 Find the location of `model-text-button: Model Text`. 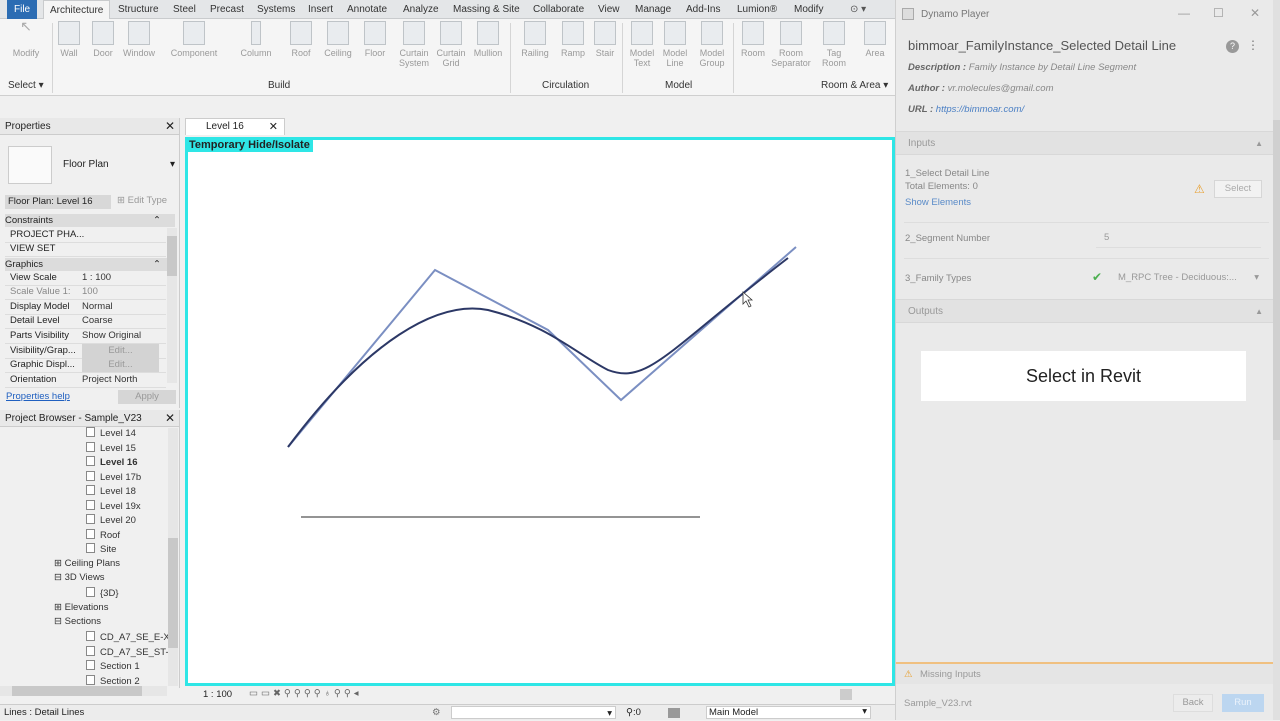

model-text-button: Model Text is located at coordinates (642, 44).